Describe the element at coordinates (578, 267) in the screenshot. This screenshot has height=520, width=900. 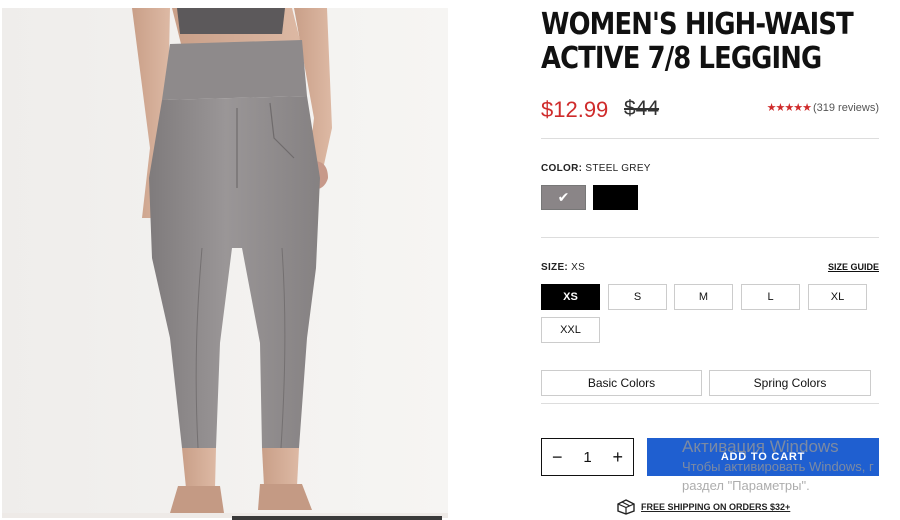
I see `selected-size: XS` at that location.